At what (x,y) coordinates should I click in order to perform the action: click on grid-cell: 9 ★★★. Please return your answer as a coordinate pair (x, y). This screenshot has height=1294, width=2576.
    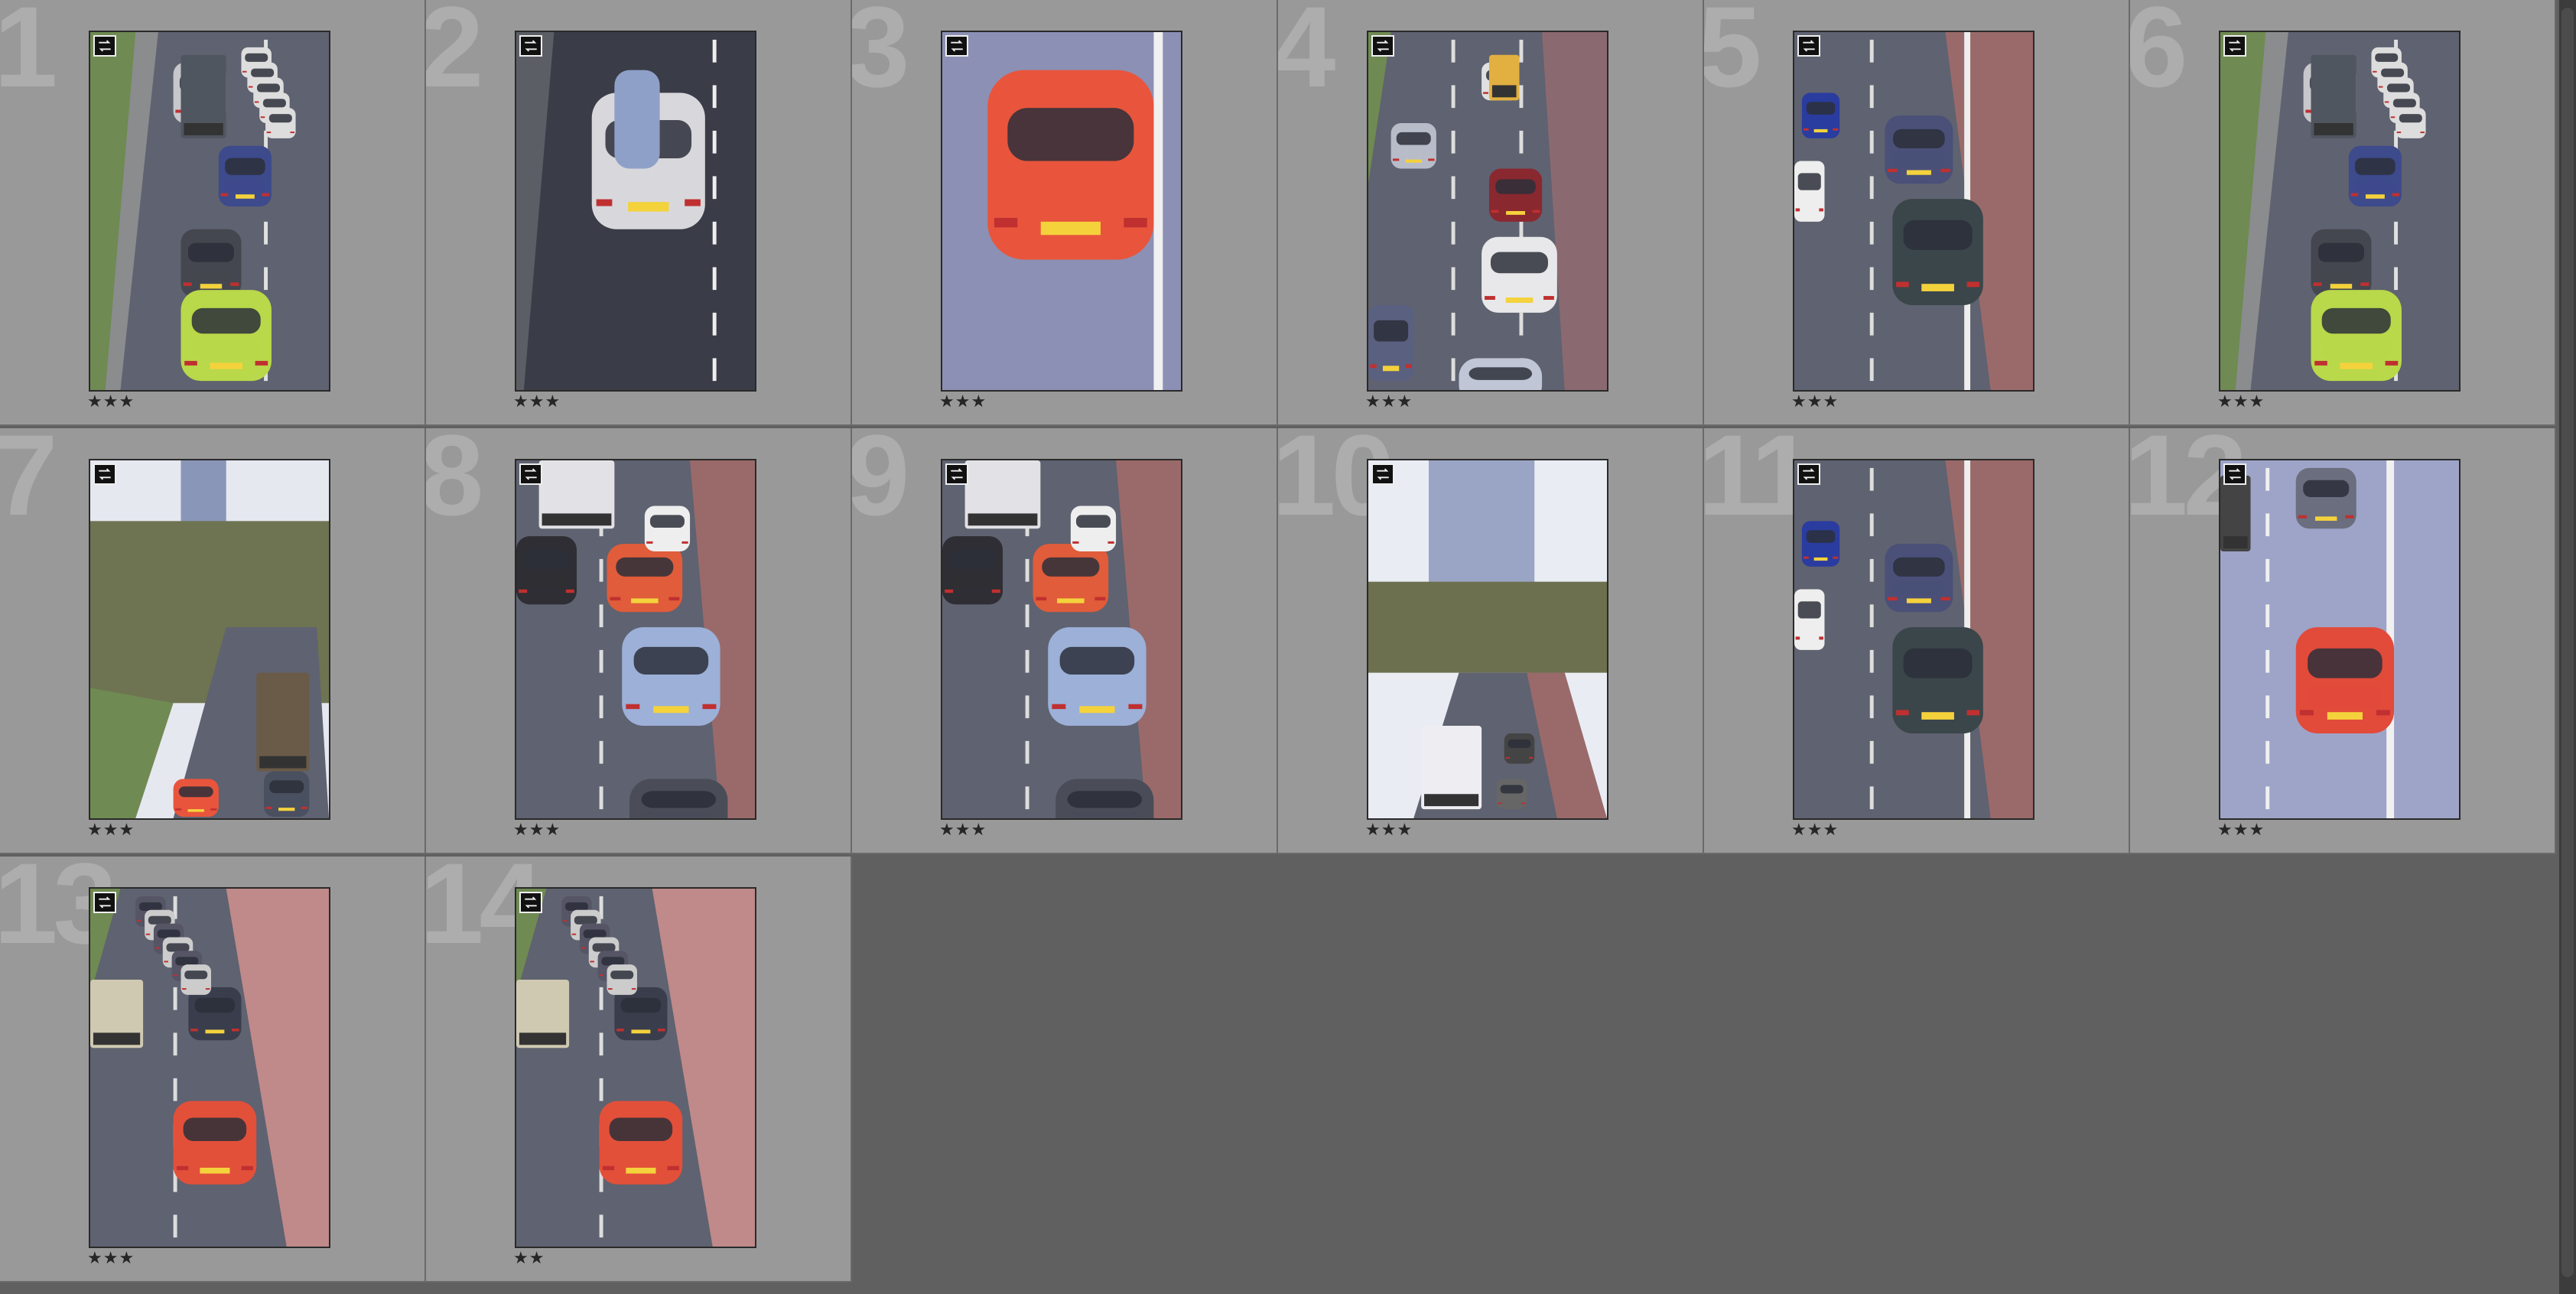
    Looking at the image, I should click on (1065, 641).